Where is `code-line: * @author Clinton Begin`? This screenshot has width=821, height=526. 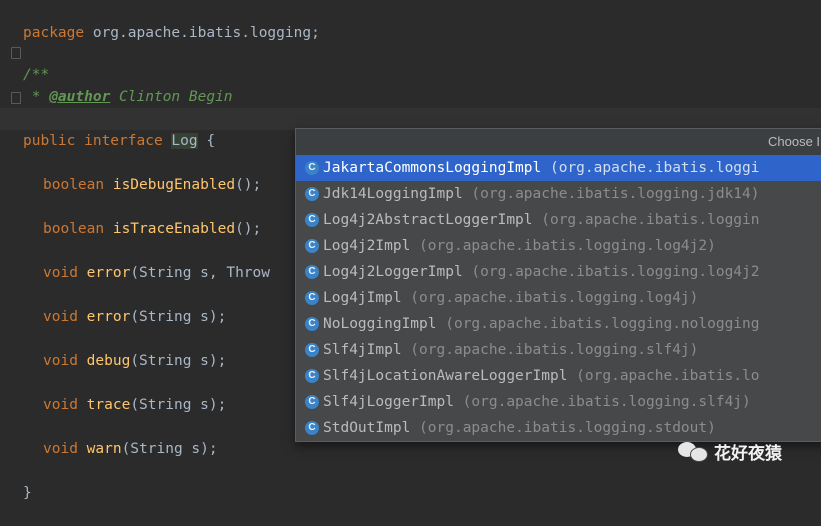
code-line: * @author Clinton Begin is located at coordinates (410, 84).